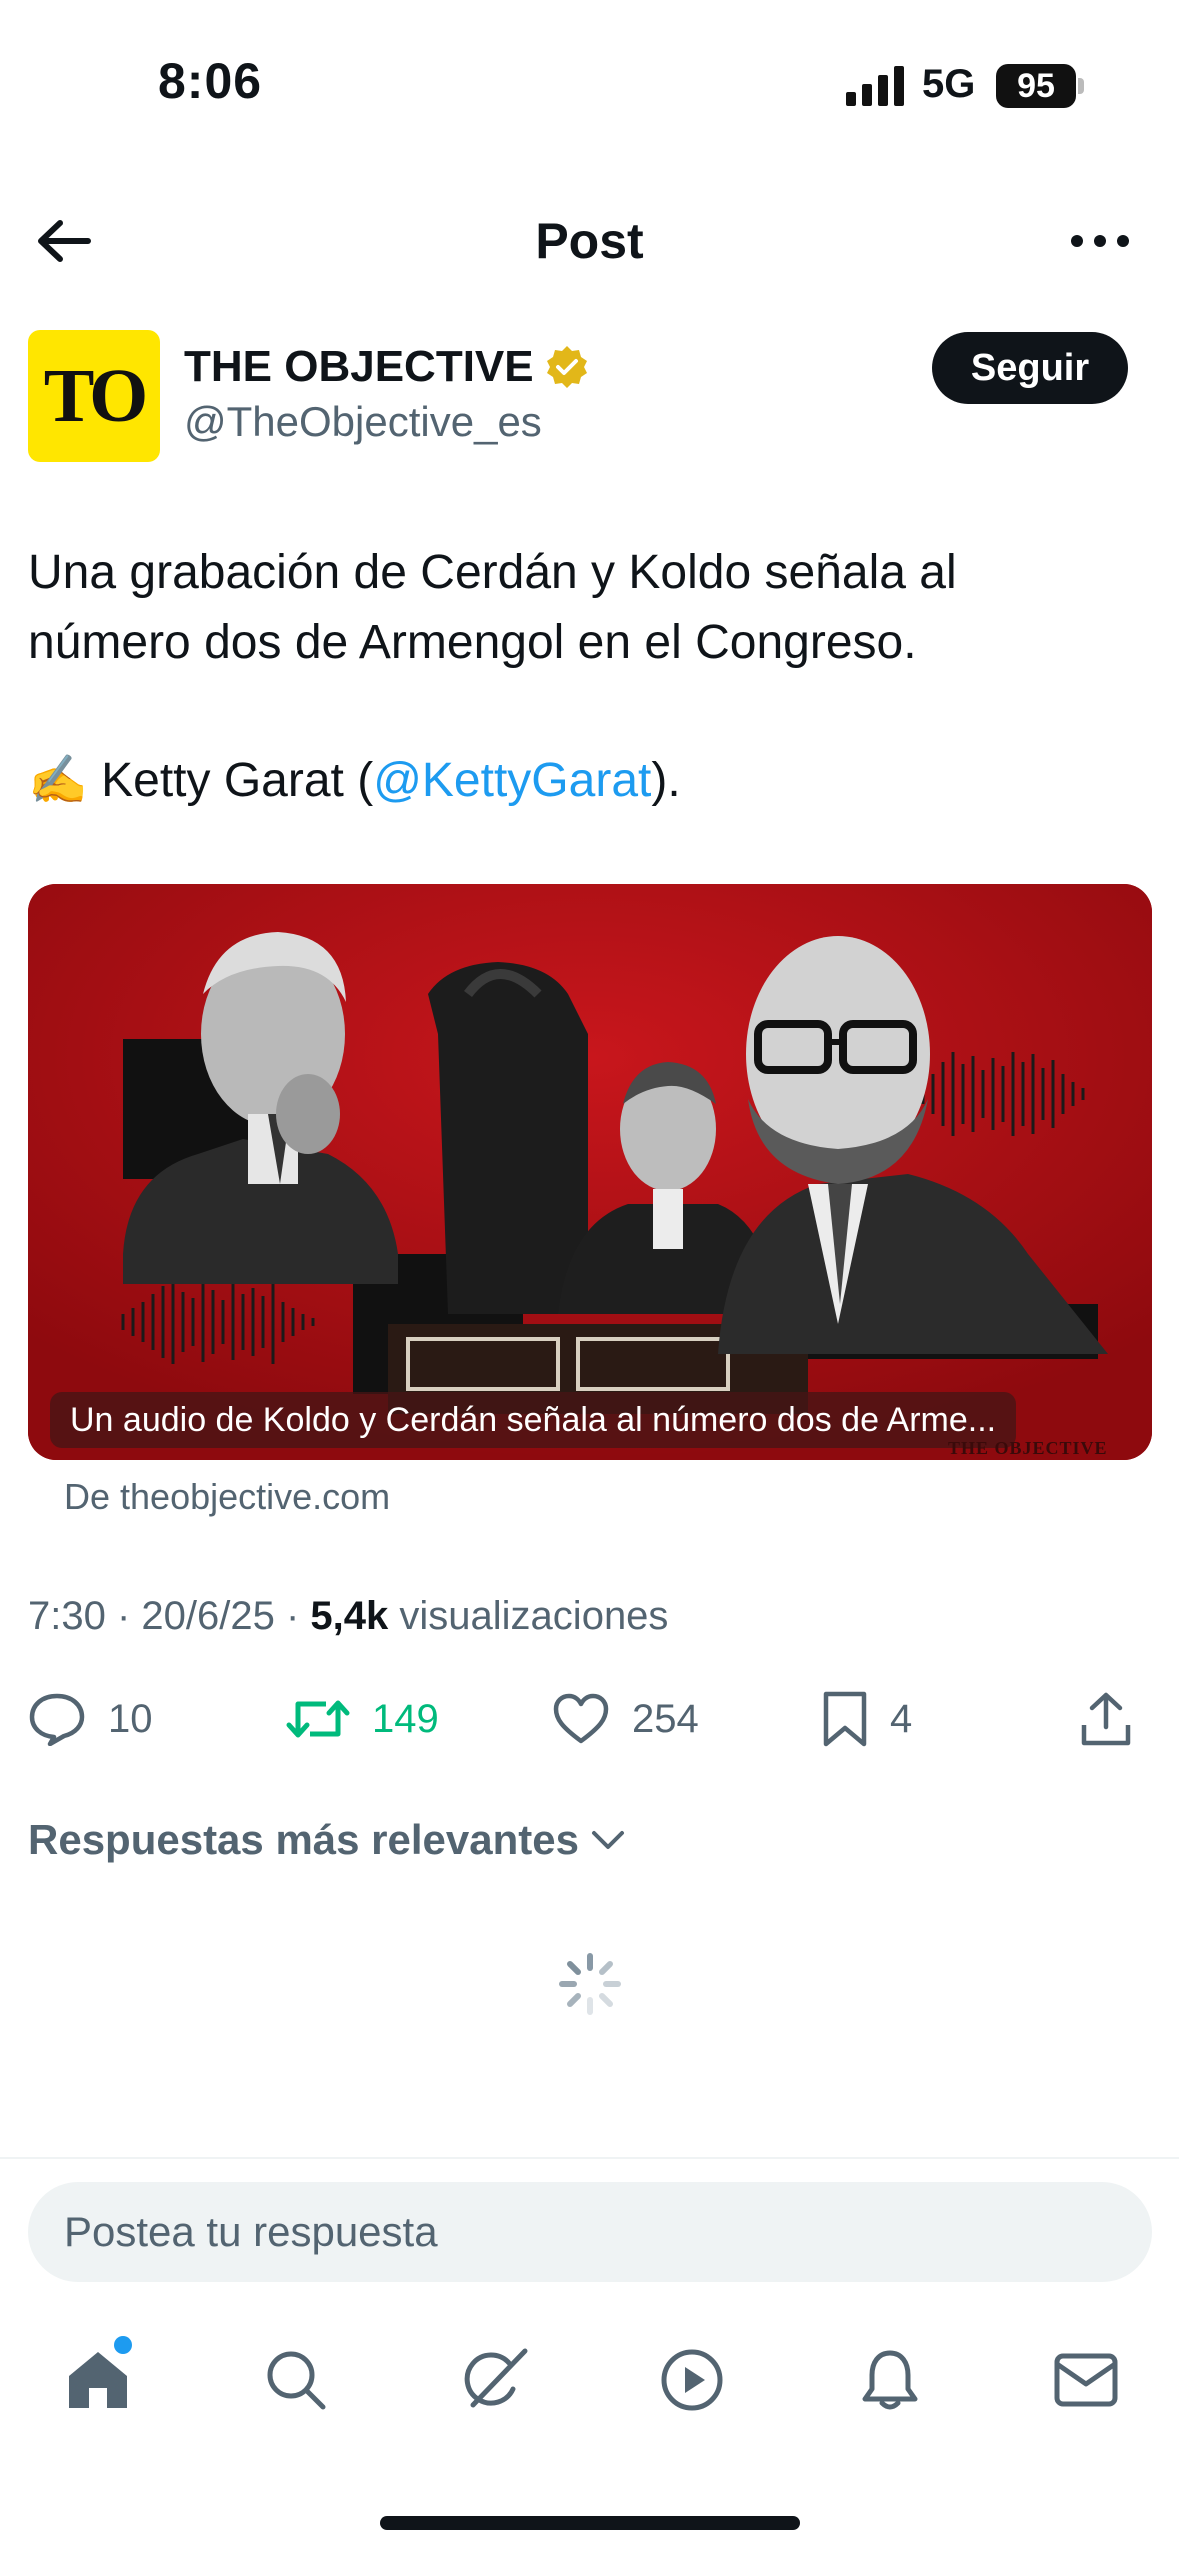  I want to click on play-icon, so click(692, 2380).